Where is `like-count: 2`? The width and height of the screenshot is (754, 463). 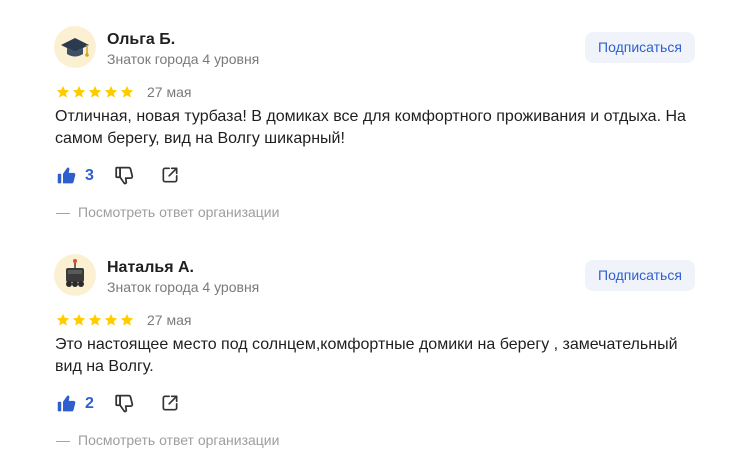 like-count: 2 is located at coordinates (89, 403).